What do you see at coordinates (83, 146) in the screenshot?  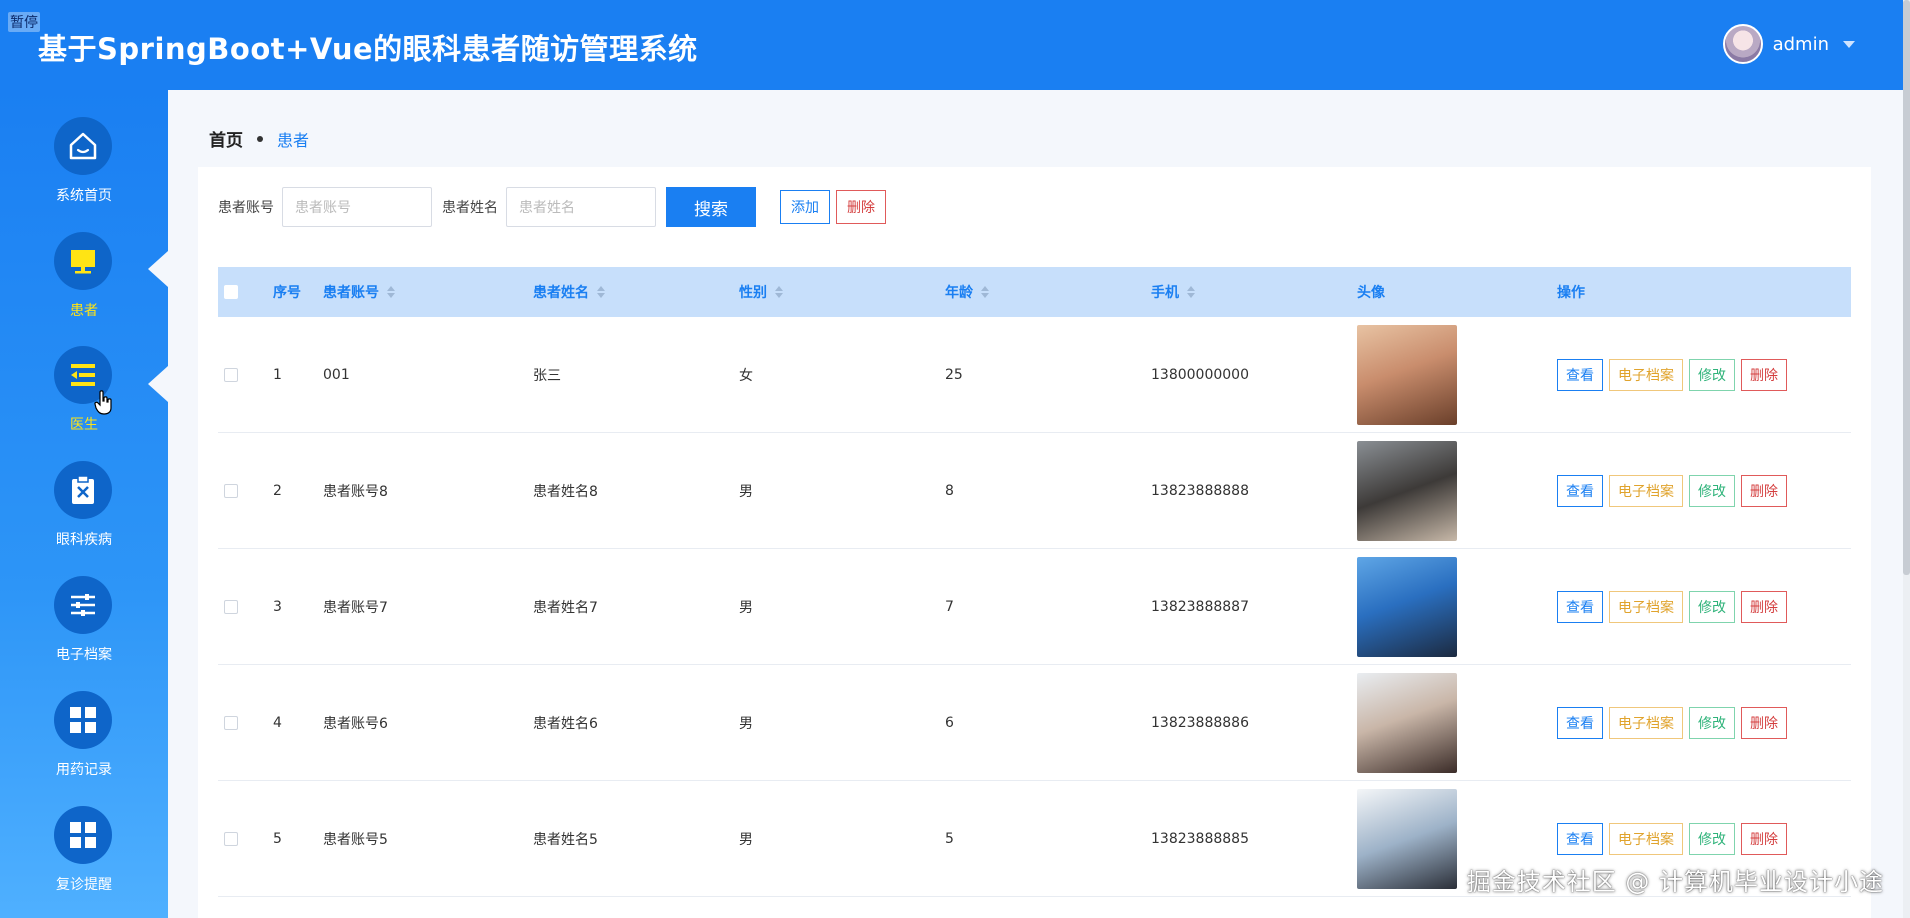 I see `home-icon` at bounding box center [83, 146].